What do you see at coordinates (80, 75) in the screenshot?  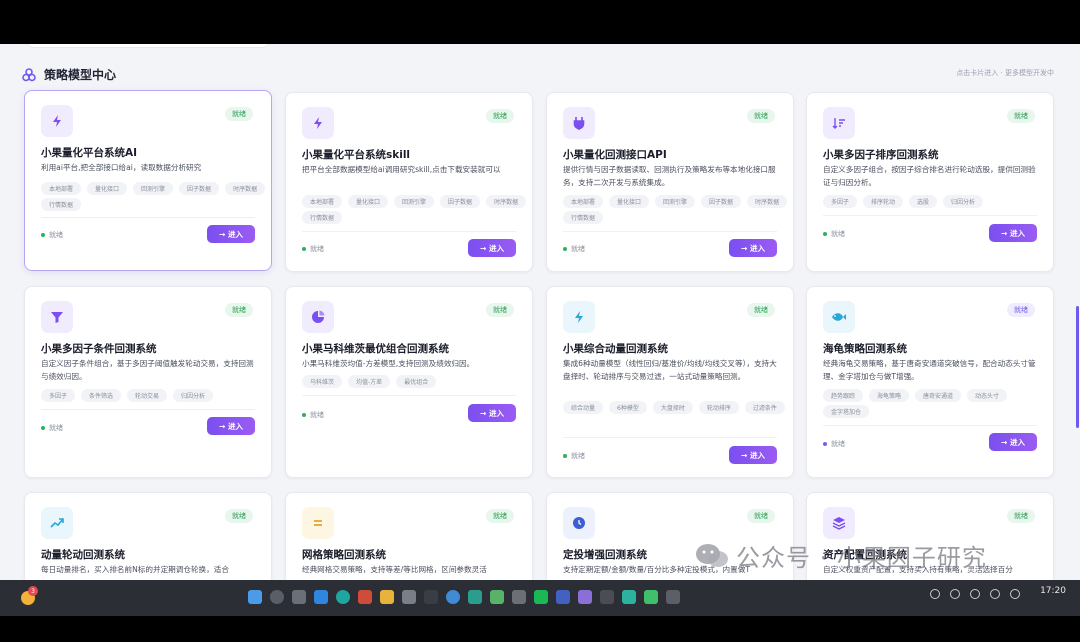 I see `section-title: 策略模型中心` at bounding box center [80, 75].